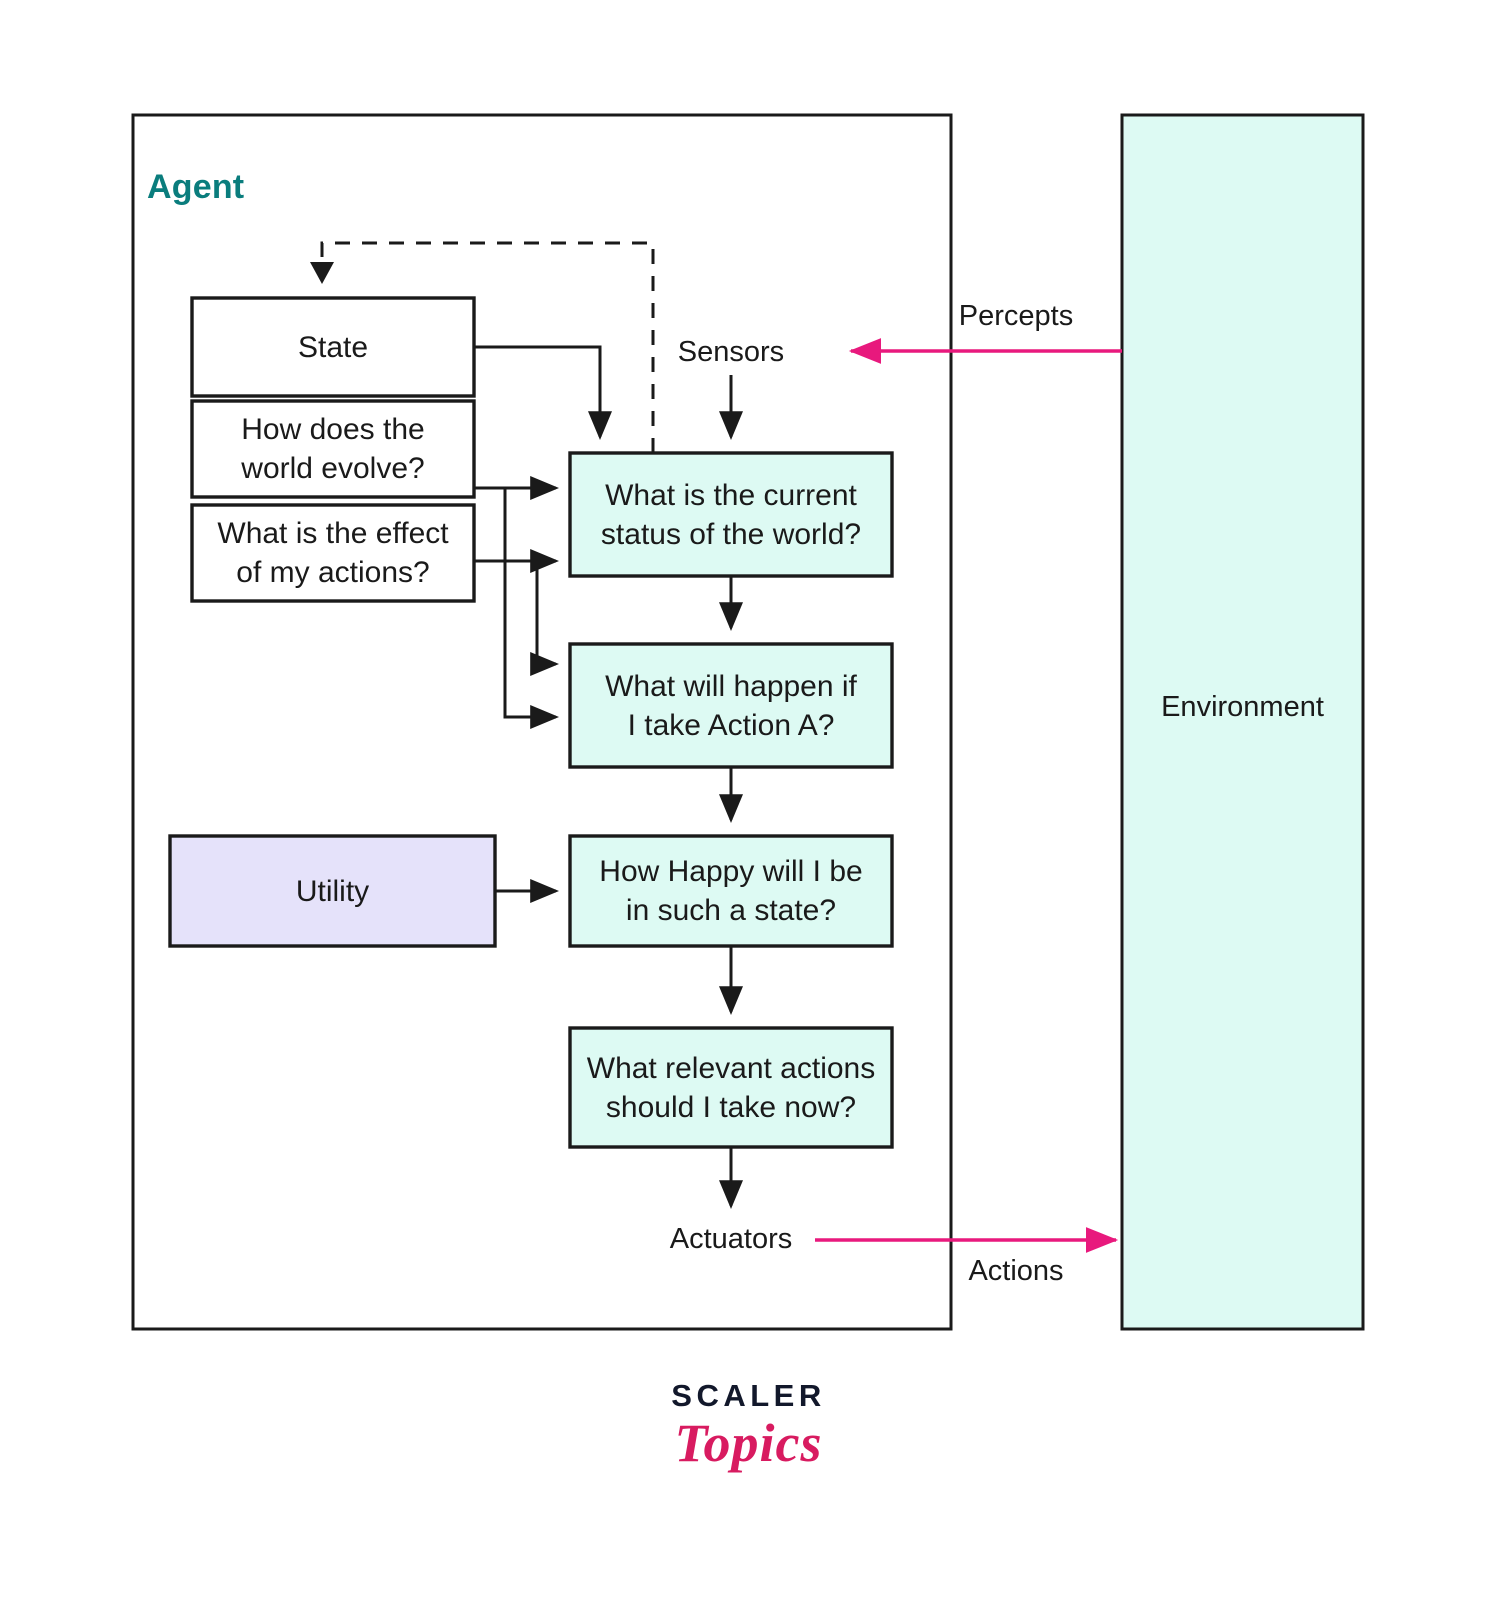 The height and width of the screenshot is (1600, 1497). What do you see at coordinates (748, 1443) in the screenshot?
I see `logo-topics-text: Topics` at bounding box center [748, 1443].